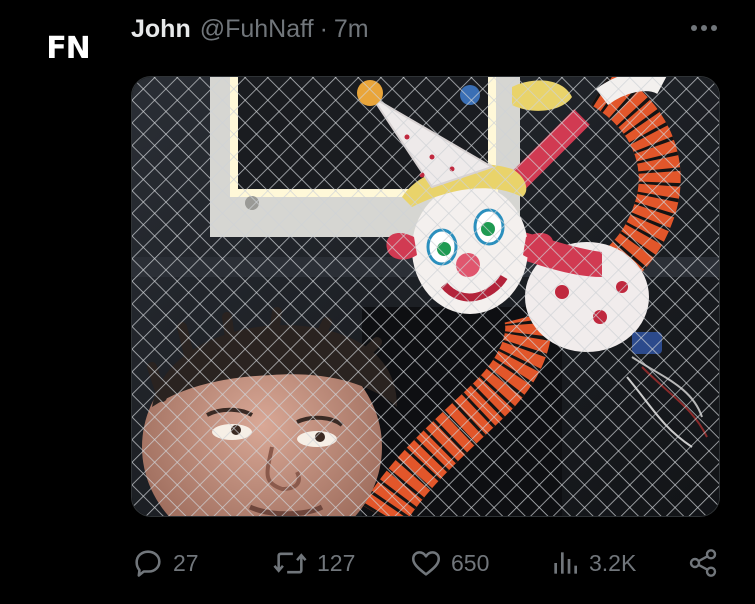  What do you see at coordinates (165, 563) in the screenshot?
I see `reply-button: 27` at bounding box center [165, 563].